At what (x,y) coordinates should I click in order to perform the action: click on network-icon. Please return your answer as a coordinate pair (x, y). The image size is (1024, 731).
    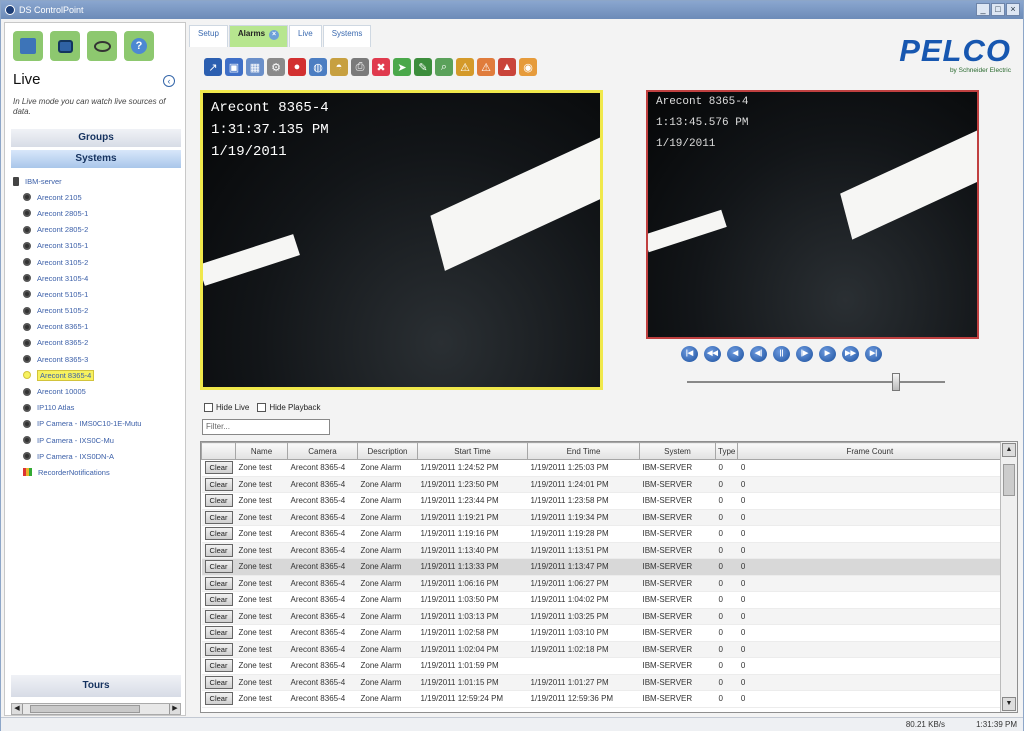
    Looking at the image, I should click on (28, 46).